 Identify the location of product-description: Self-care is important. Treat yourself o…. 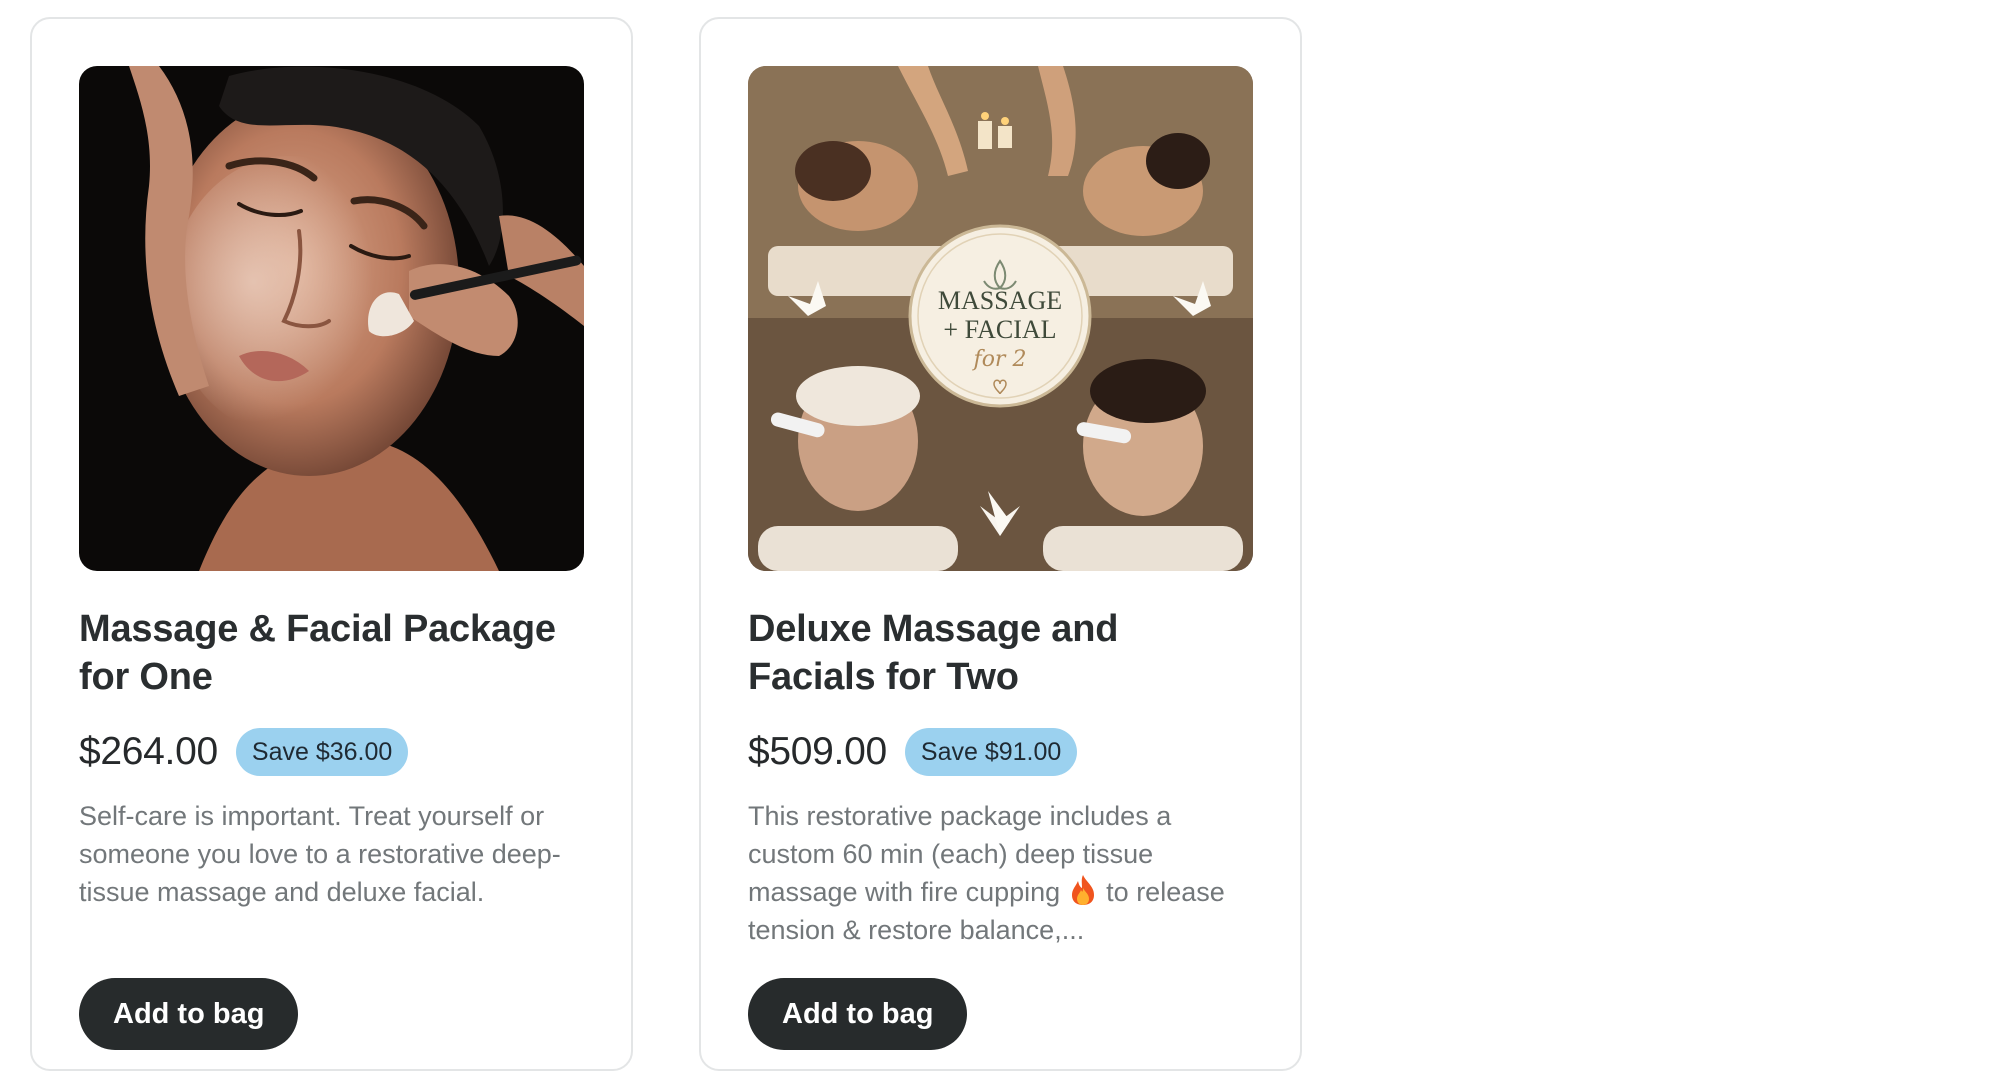
(320, 854).